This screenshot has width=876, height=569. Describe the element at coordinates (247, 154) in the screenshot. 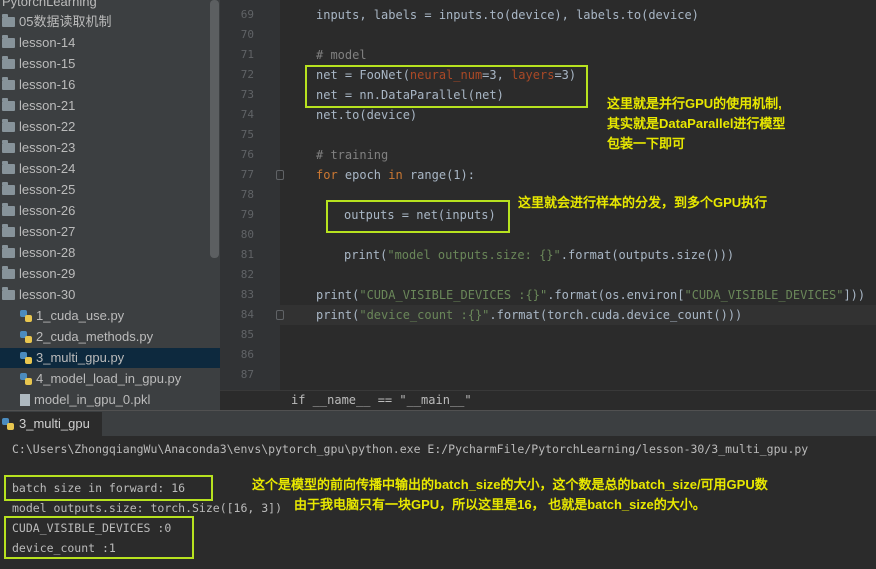

I see `line-number: 76` at that location.